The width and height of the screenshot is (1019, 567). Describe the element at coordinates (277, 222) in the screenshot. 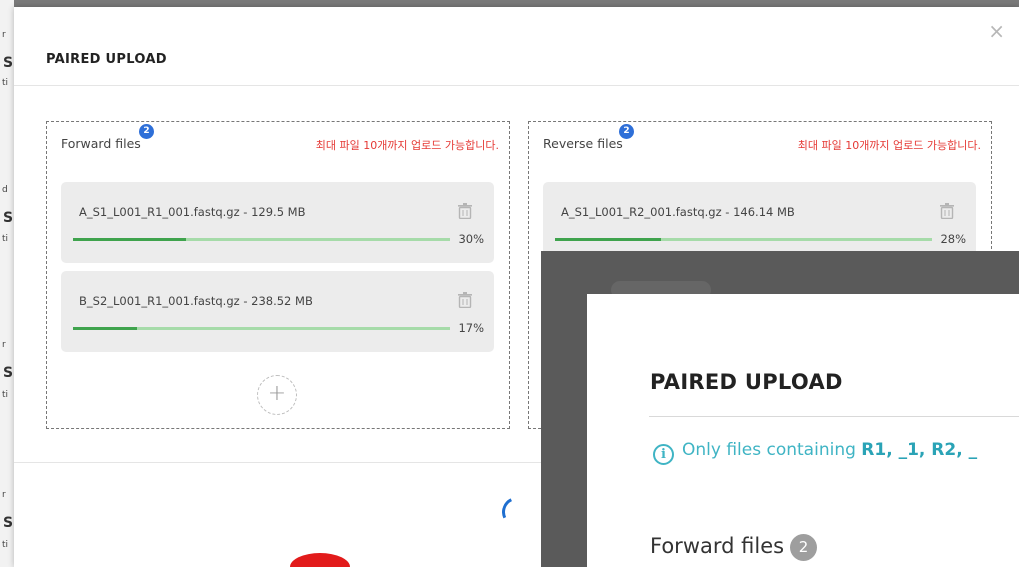

I see `file-item: A_S1_L001_R1_001.fastq.gz - 129.5 MB 30%` at that location.